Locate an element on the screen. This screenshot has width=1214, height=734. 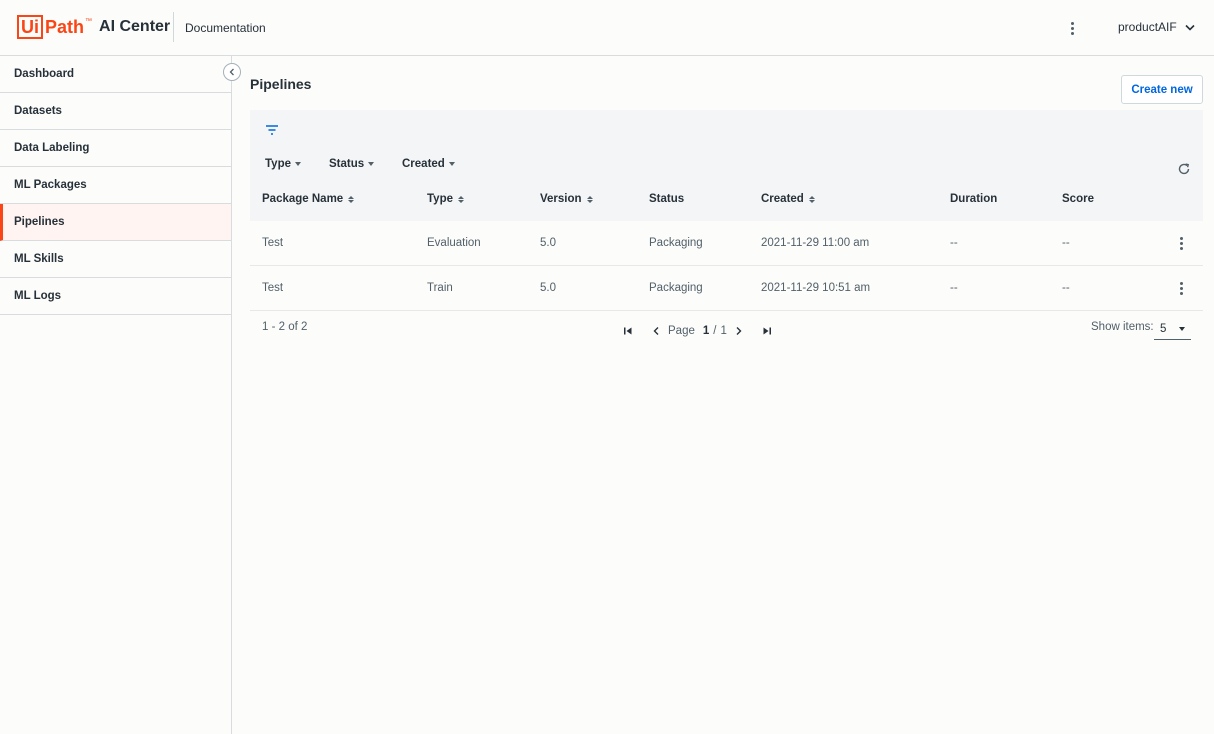
filter-status-label: Status is located at coordinates (347, 164).